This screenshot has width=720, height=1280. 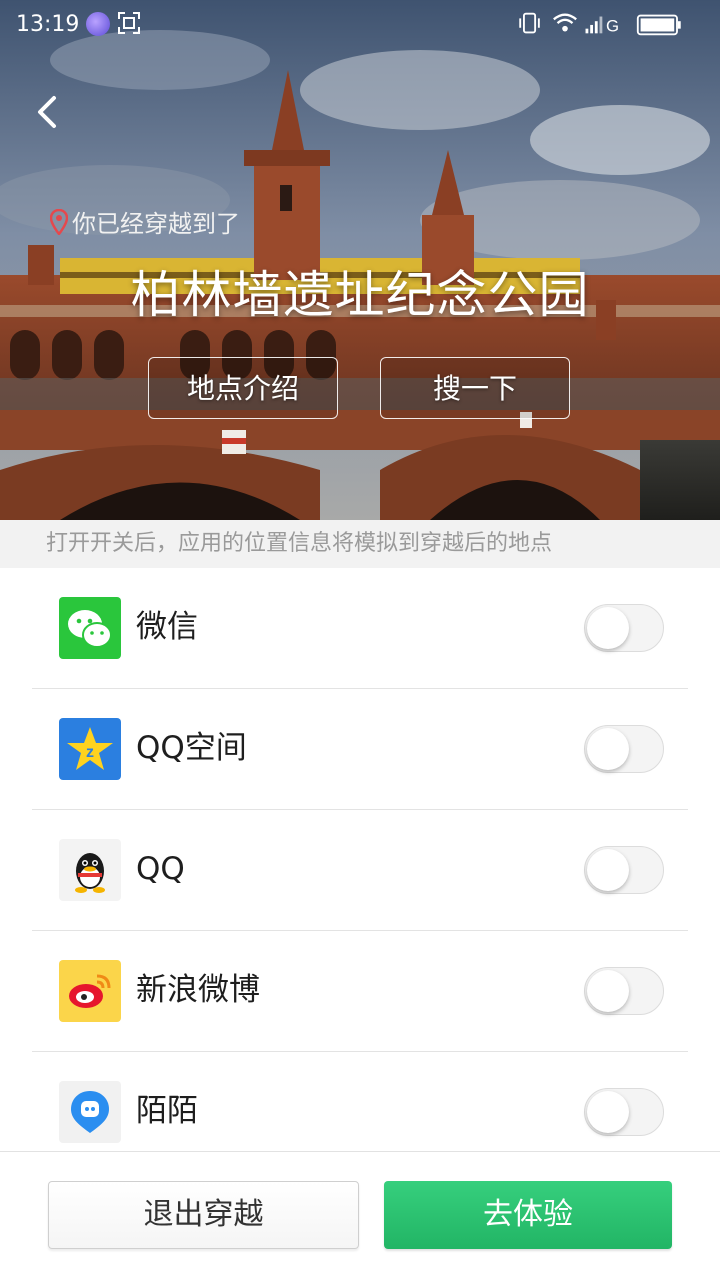 I want to click on wechat-toggle, so click(x=624, y=628).